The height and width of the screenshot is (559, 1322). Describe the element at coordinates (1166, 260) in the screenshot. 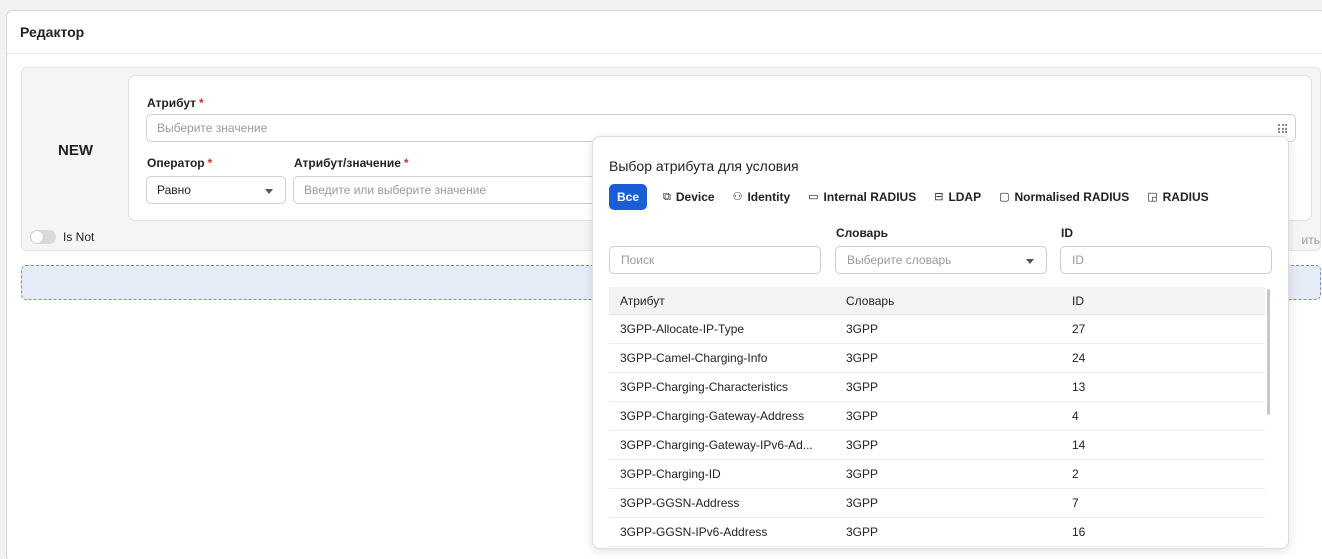

I see `id-filter-input: ID` at that location.